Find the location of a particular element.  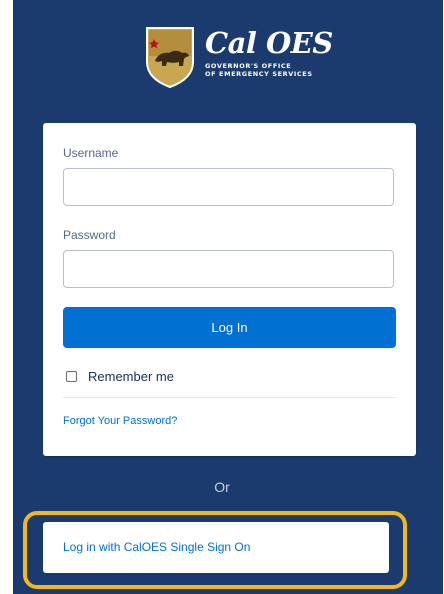

remember-me: Remember me is located at coordinates (120, 376).